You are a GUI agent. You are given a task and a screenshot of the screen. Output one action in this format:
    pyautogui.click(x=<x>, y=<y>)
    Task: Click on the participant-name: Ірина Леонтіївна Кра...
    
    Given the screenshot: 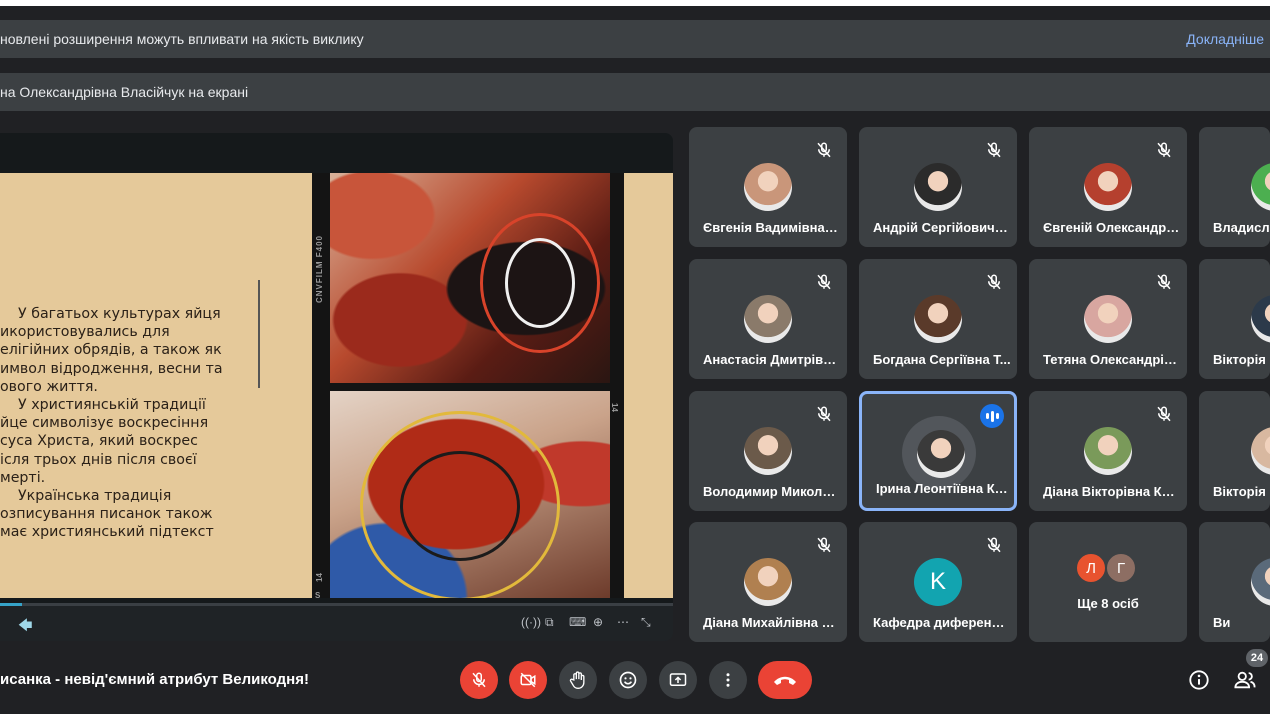 What is the action you would take?
    pyautogui.click(x=945, y=488)
    